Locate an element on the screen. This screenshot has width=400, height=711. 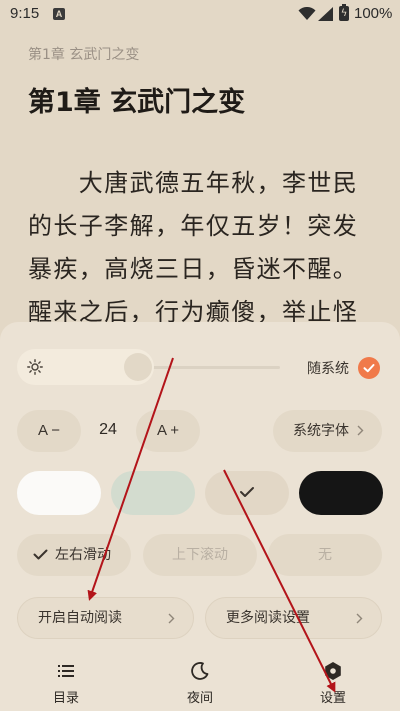
theme-green-swatch is located at coordinates (153, 493).